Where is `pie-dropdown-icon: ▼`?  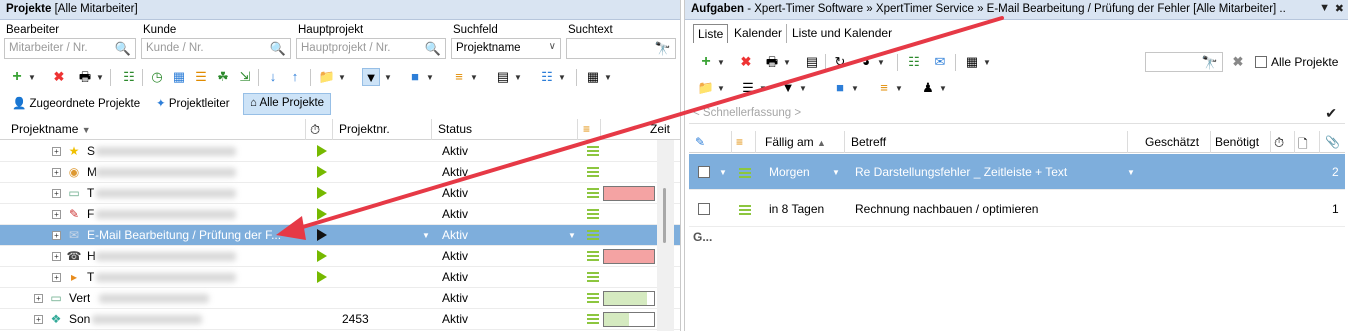
pie-dropdown-icon: ▼ is located at coordinates (881, 62).